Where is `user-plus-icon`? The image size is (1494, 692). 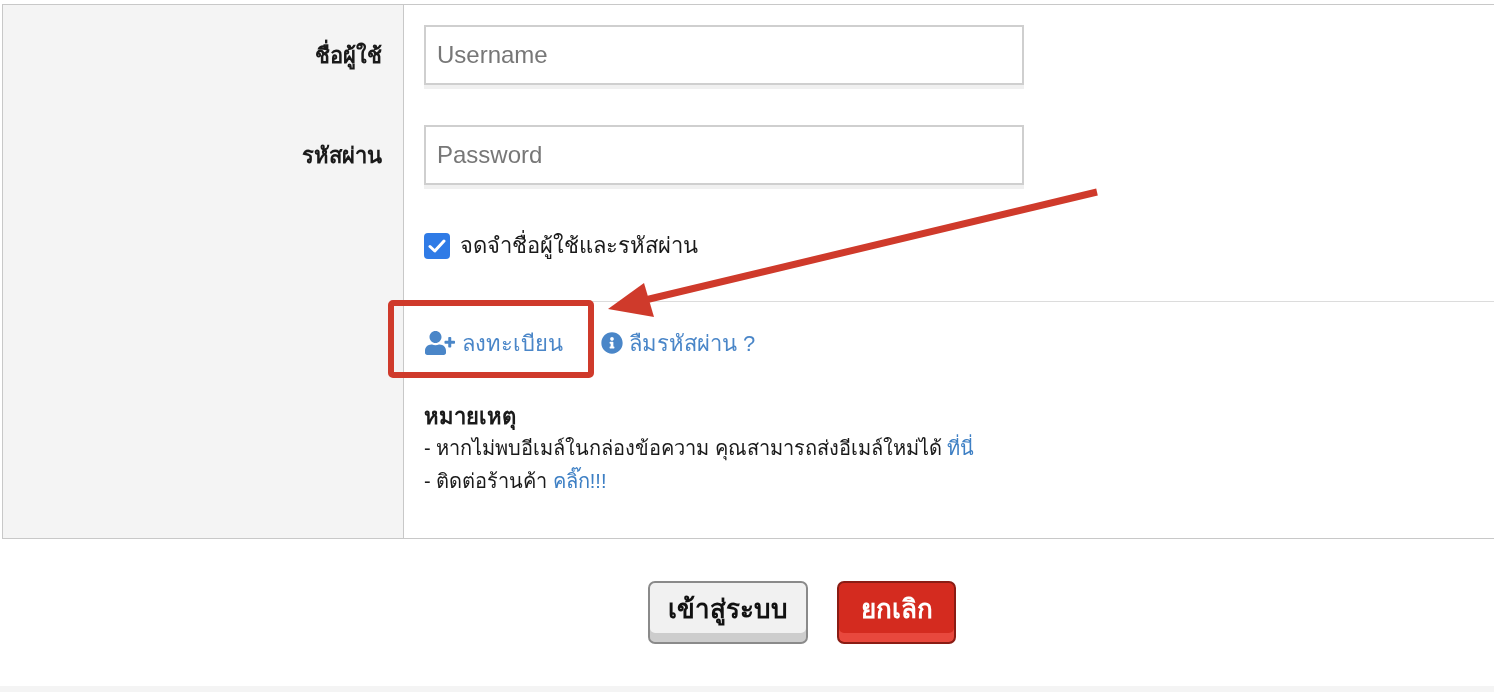 user-plus-icon is located at coordinates (440, 343).